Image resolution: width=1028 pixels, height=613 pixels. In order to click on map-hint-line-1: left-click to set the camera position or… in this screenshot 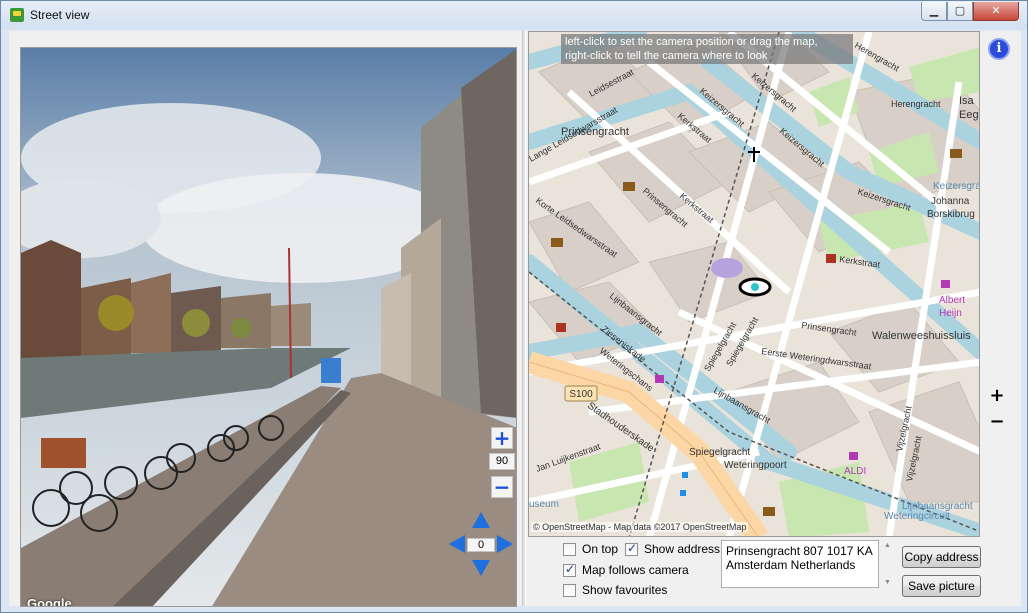, I will do `click(691, 42)`.